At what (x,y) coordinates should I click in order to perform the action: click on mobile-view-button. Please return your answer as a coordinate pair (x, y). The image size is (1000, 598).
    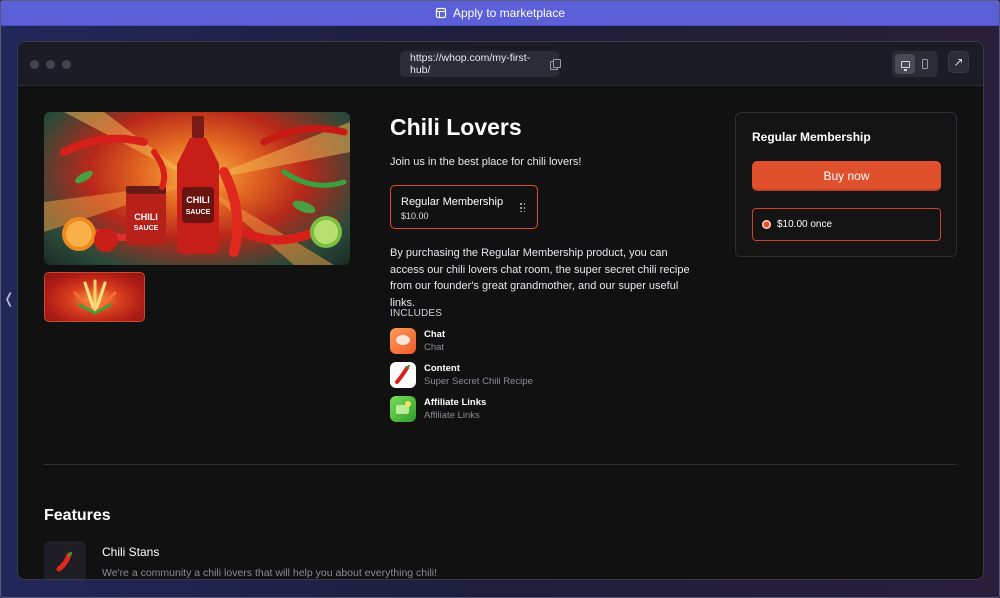
    Looking at the image, I should click on (925, 64).